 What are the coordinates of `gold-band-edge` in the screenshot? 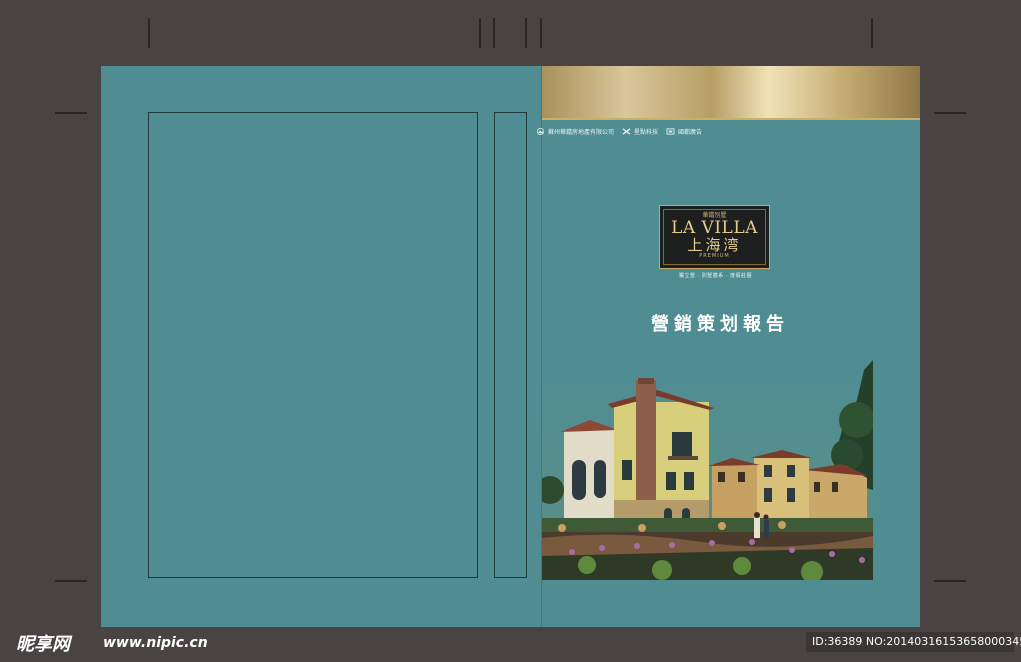 It's located at (731, 119).